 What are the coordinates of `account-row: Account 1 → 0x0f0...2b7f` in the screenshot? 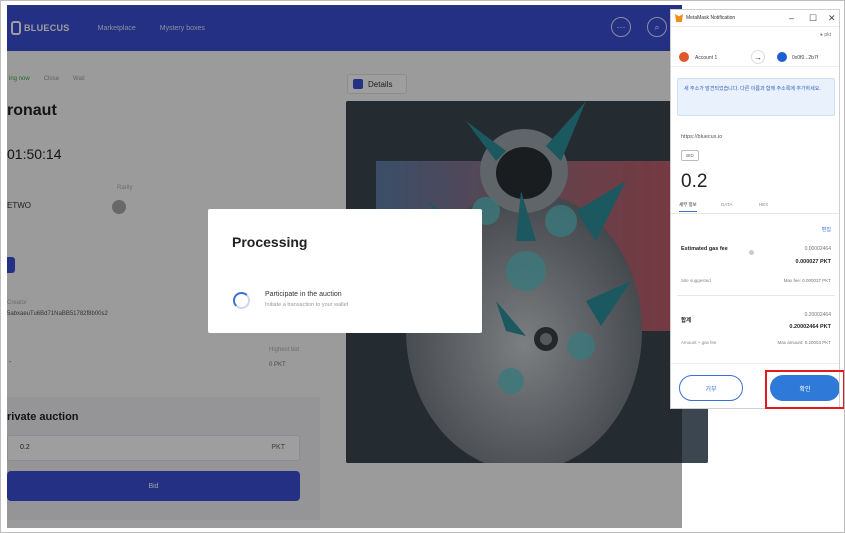 It's located at (755, 57).